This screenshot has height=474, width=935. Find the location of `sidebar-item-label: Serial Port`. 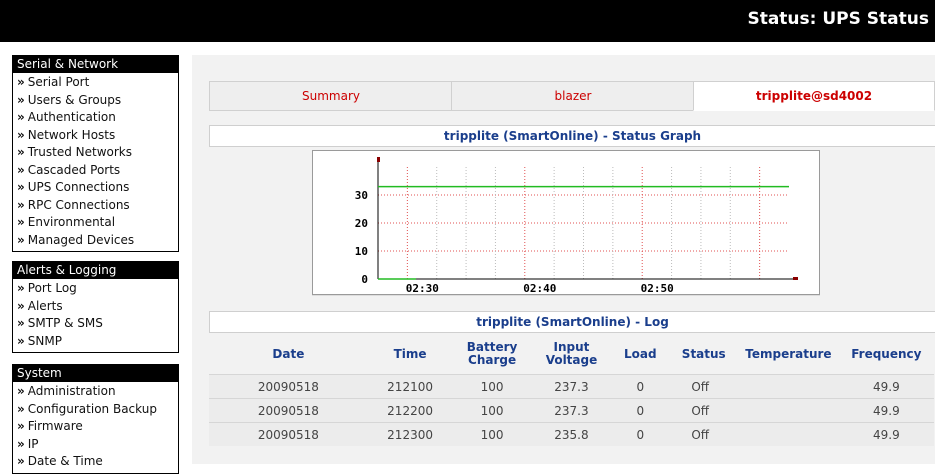

sidebar-item-label: Serial Port is located at coordinates (58, 82).